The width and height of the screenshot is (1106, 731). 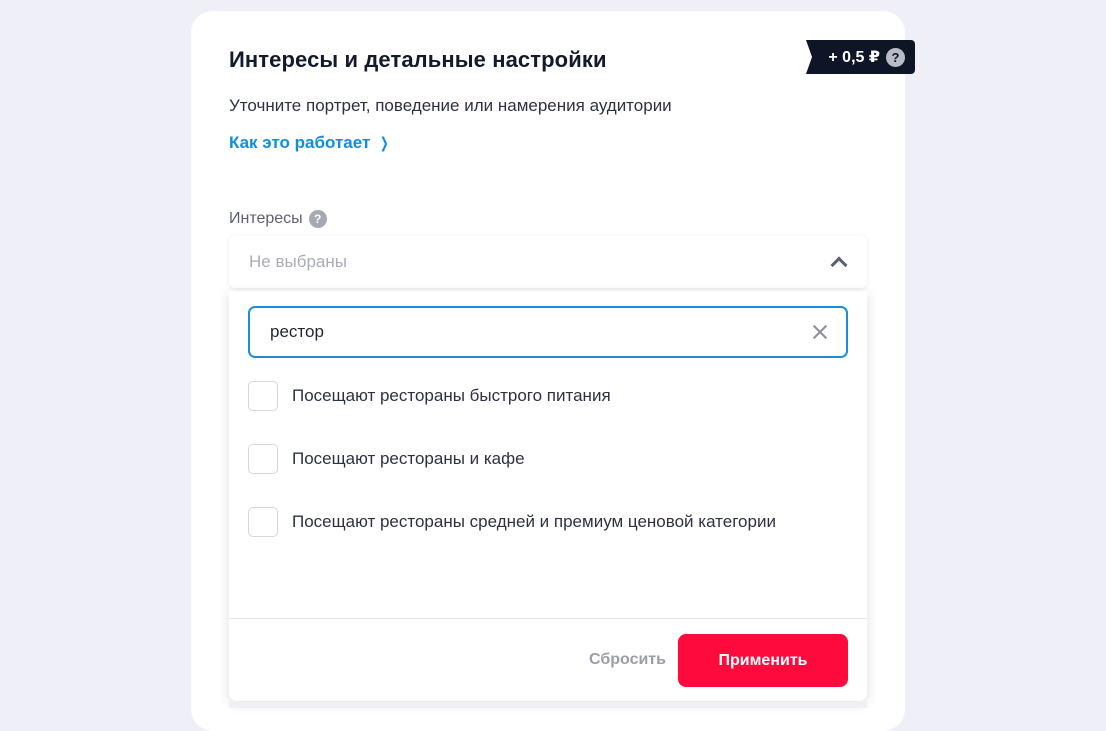 I want to click on interest-option: Посещают рестораны быстрого питания, so click(x=429, y=396).